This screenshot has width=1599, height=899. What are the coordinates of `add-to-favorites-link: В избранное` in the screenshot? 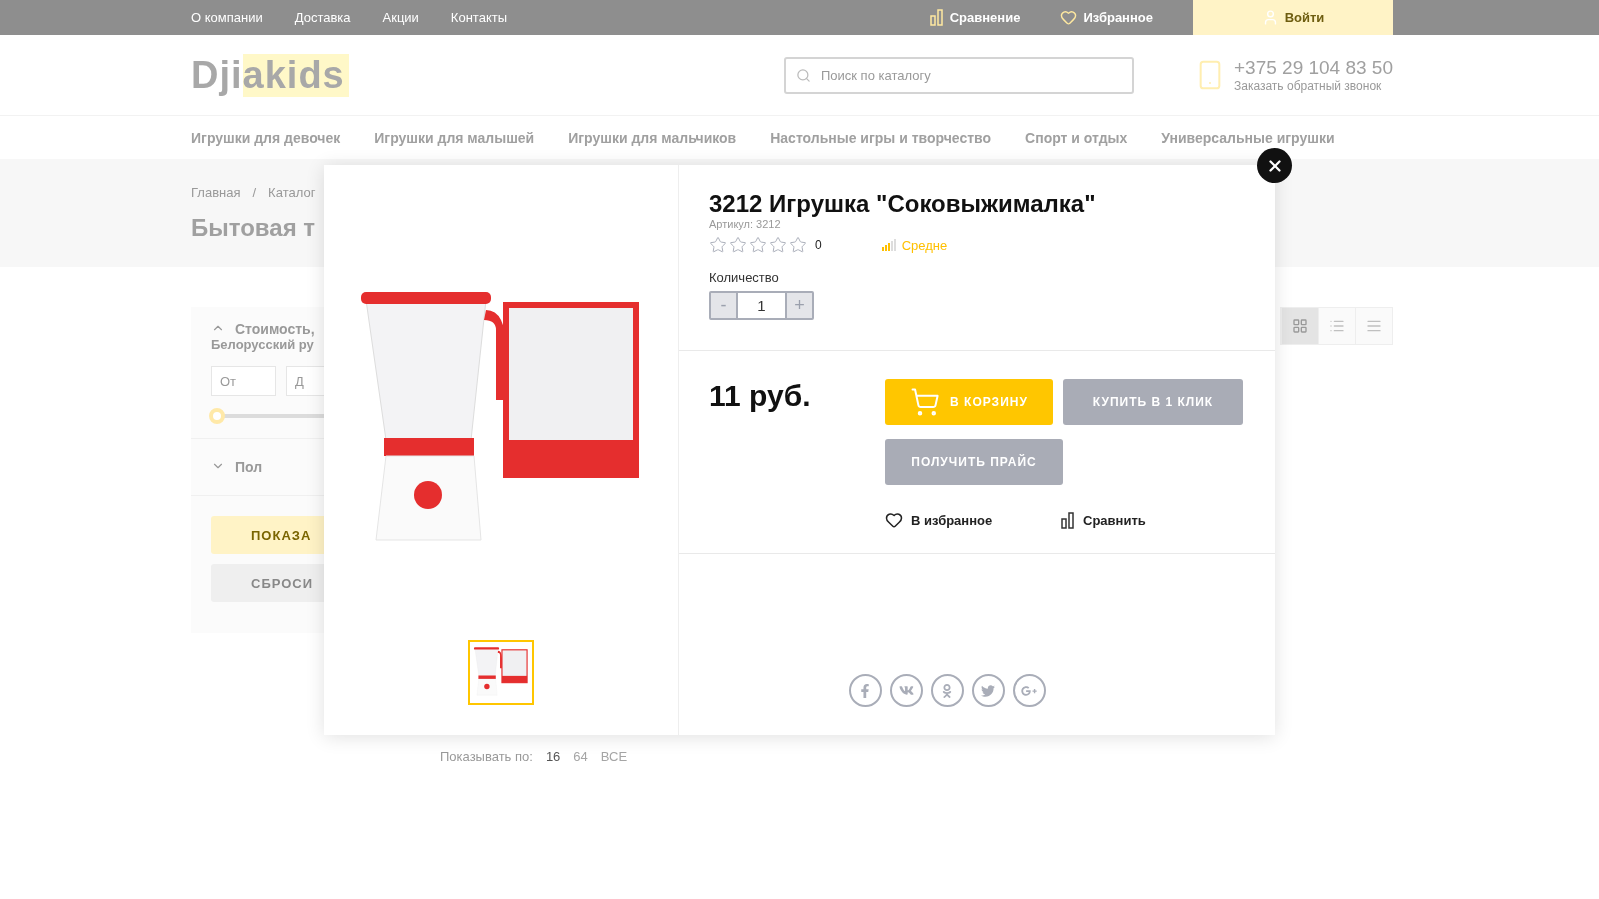 It's located at (973, 520).